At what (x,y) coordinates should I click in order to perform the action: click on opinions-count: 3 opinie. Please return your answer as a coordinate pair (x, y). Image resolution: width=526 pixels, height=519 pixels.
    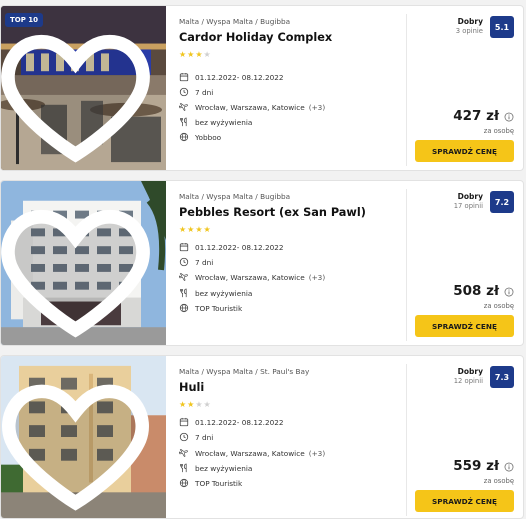
    Looking at the image, I should click on (469, 31).